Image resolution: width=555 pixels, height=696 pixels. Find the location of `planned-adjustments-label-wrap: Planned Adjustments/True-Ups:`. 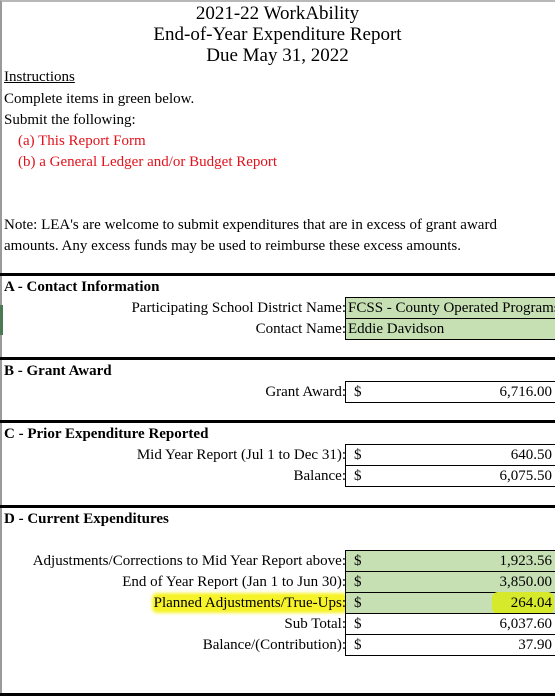

planned-adjustments-label-wrap: Planned Adjustments/True-Ups: is located at coordinates (249, 603).